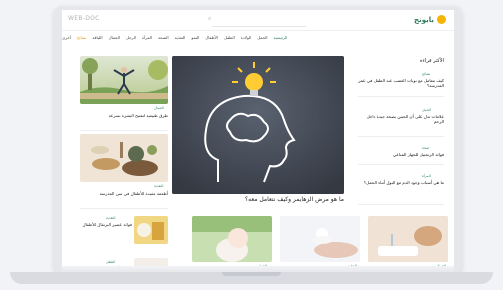 The image size is (503, 290). What do you see at coordinates (151, 230) in the screenshot?
I see `list-item-image` at bounding box center [151, 230].